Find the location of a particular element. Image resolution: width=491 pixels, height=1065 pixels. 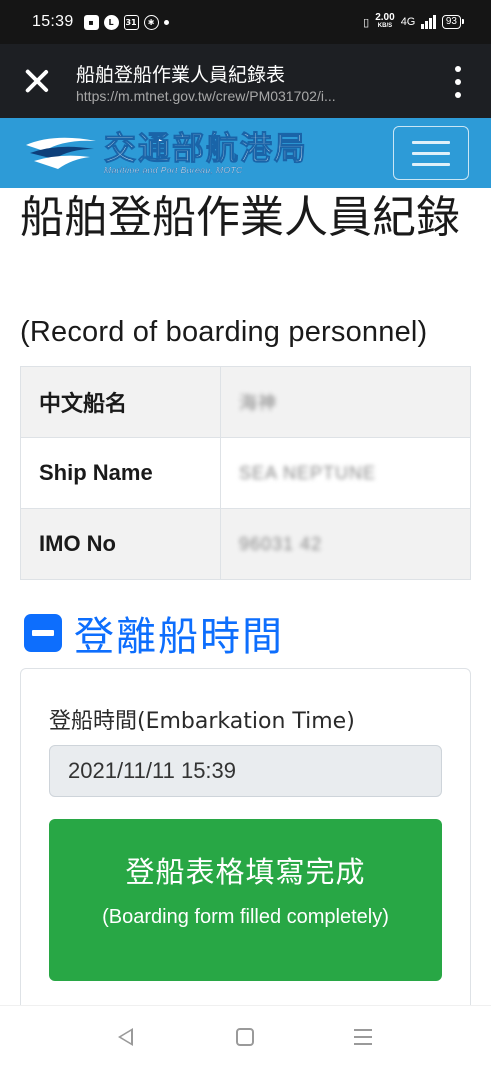

table-row: Ship Name SEA NEPTUNE is located at coordinates (245, 473).